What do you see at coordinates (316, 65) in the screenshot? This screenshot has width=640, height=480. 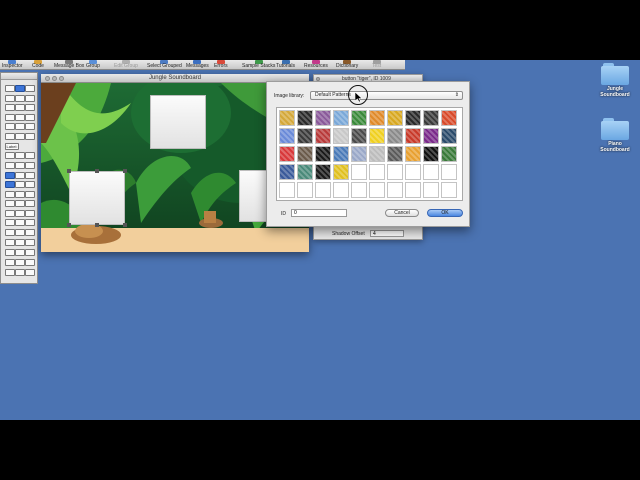 I see `toolbar-resources-button: Resources` at bounding box center [316, 65].